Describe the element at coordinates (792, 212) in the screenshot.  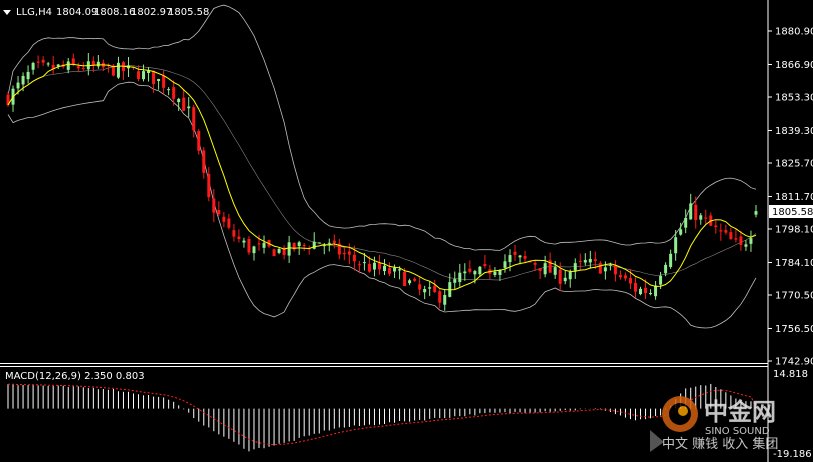
I see `current-price-label: 1805.58` at that location.